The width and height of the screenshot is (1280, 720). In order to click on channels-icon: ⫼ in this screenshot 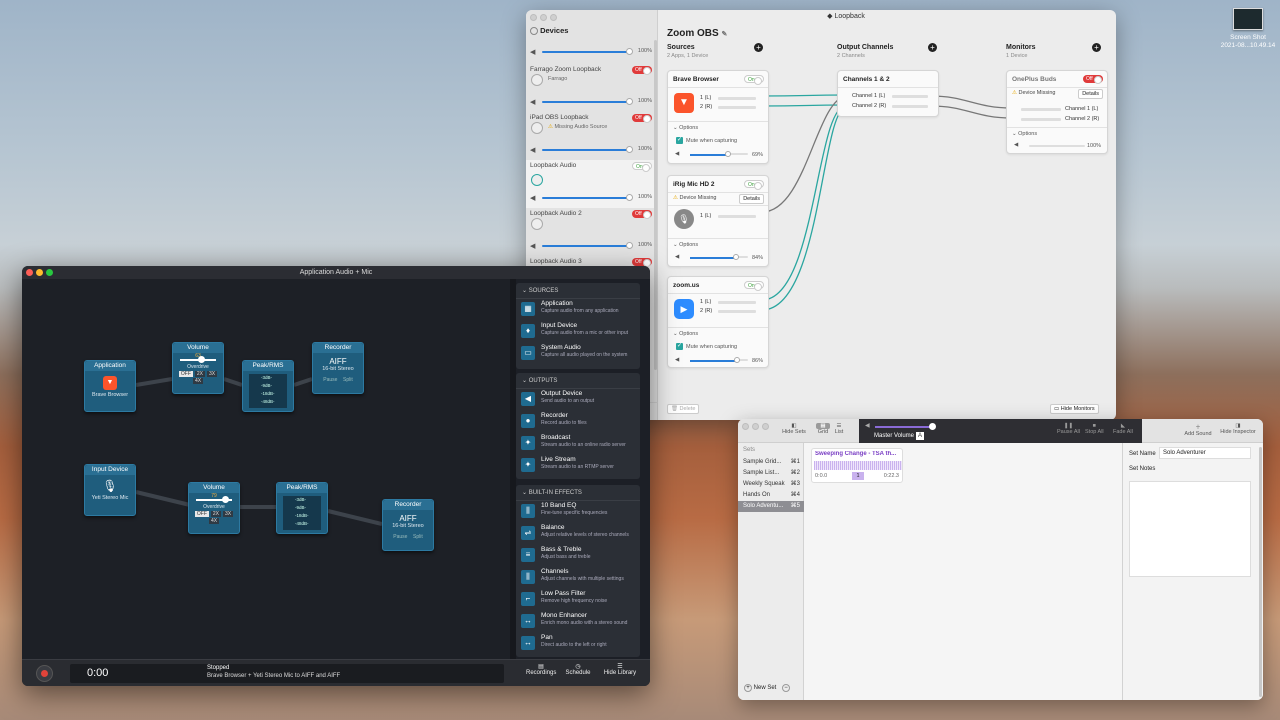, I will do `click(528, 577)`.